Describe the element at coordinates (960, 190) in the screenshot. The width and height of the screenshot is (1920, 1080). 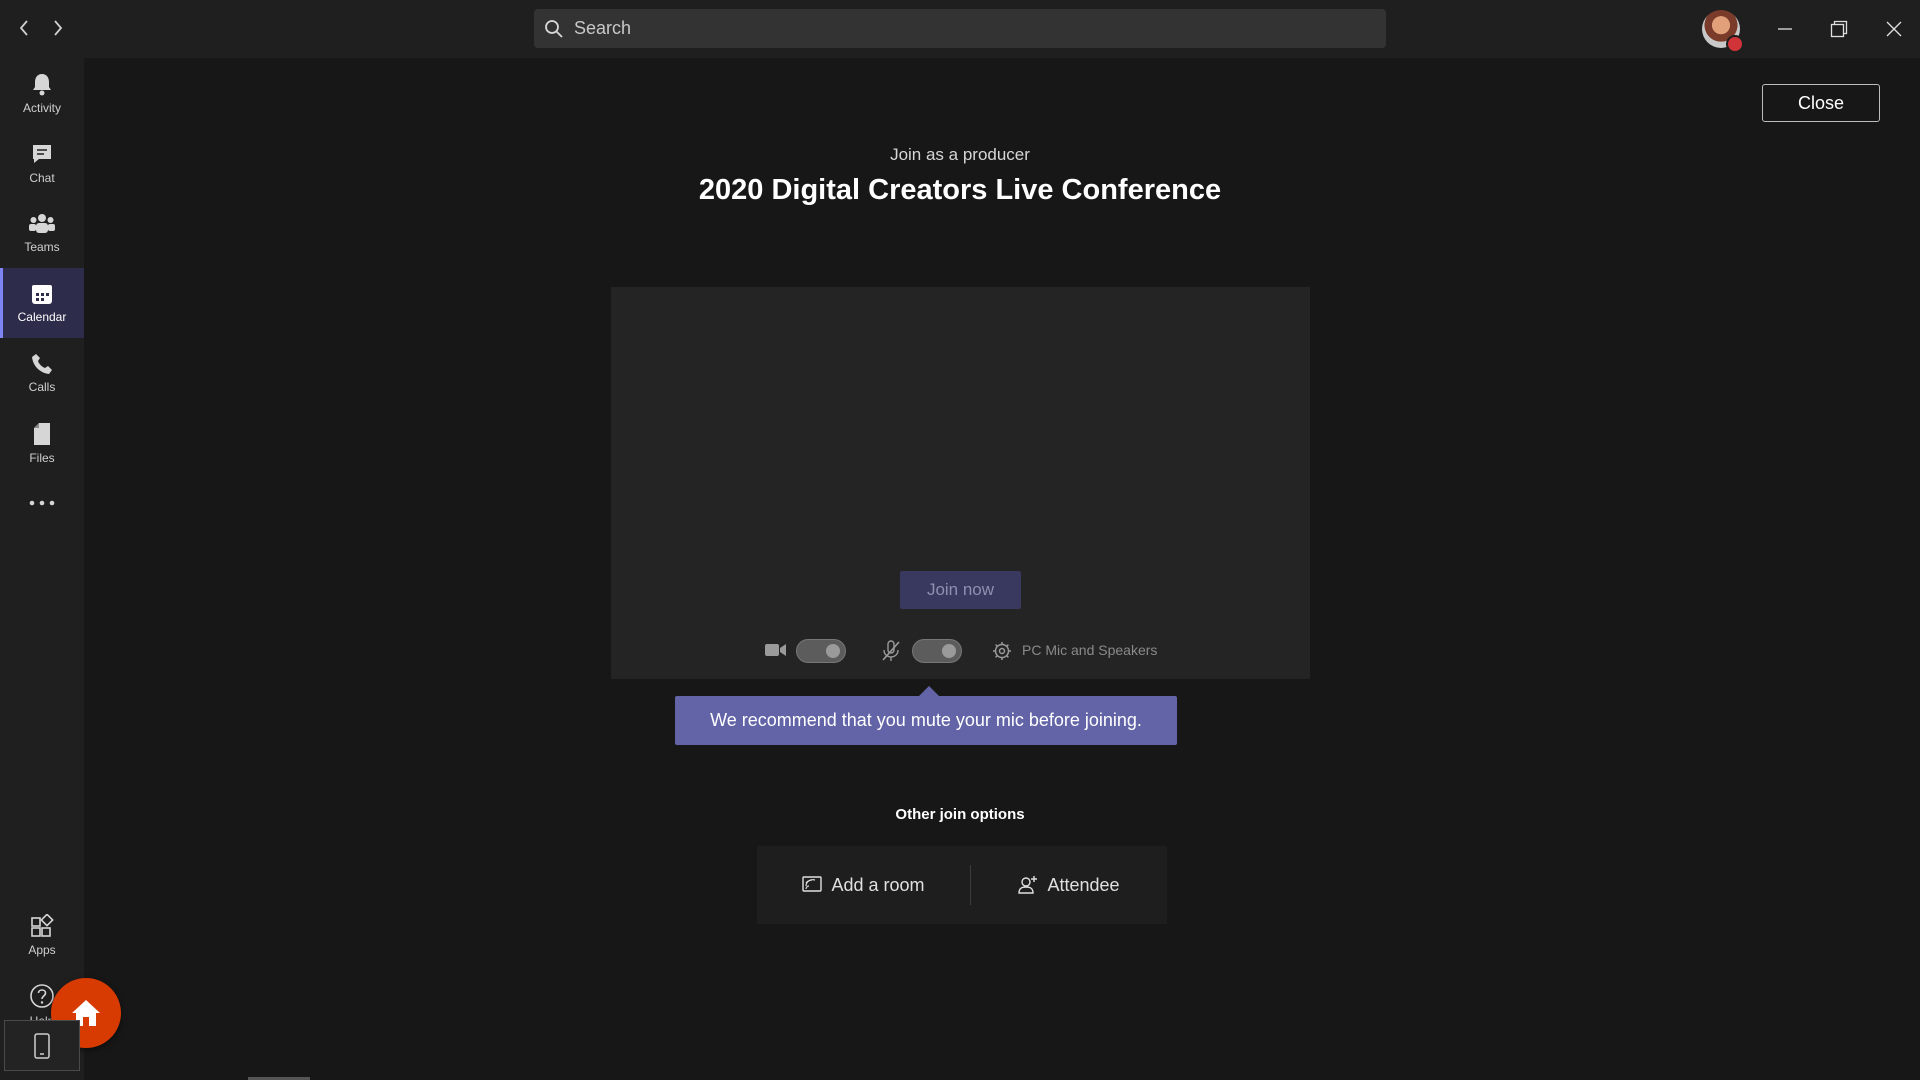
I see `meeting-title: 2020 Digital Creators Live Conference` at that location.